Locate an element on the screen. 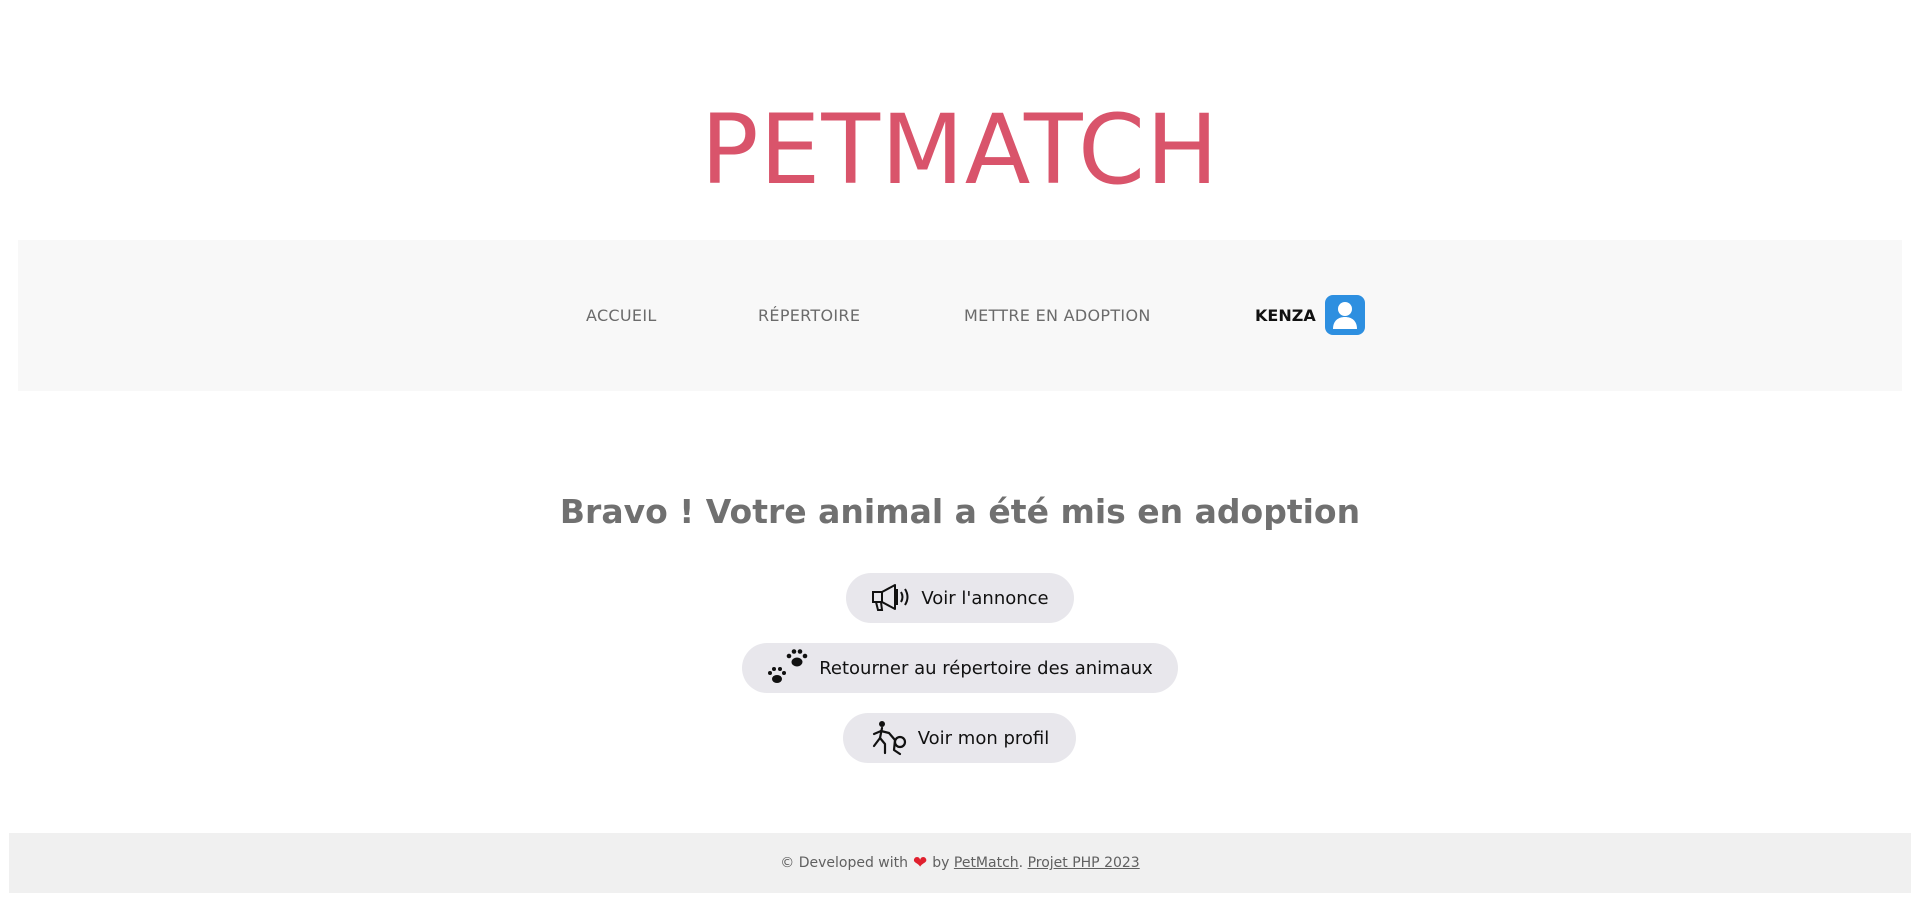  nav-item-accueil: ACCUEIL is located at coordinates (621, 315).